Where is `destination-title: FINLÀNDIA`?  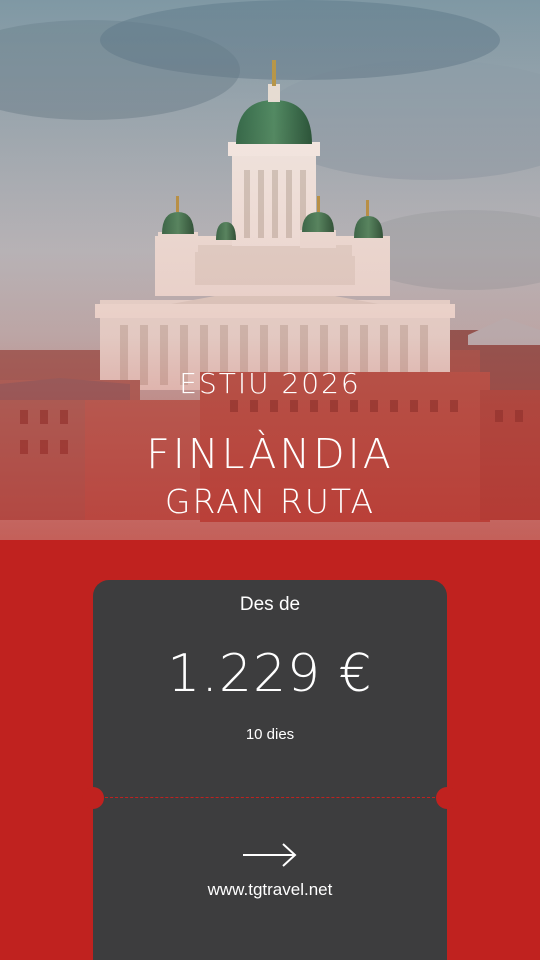
destination-title: FINLÀNDIA is located at coordinates (270, 454).